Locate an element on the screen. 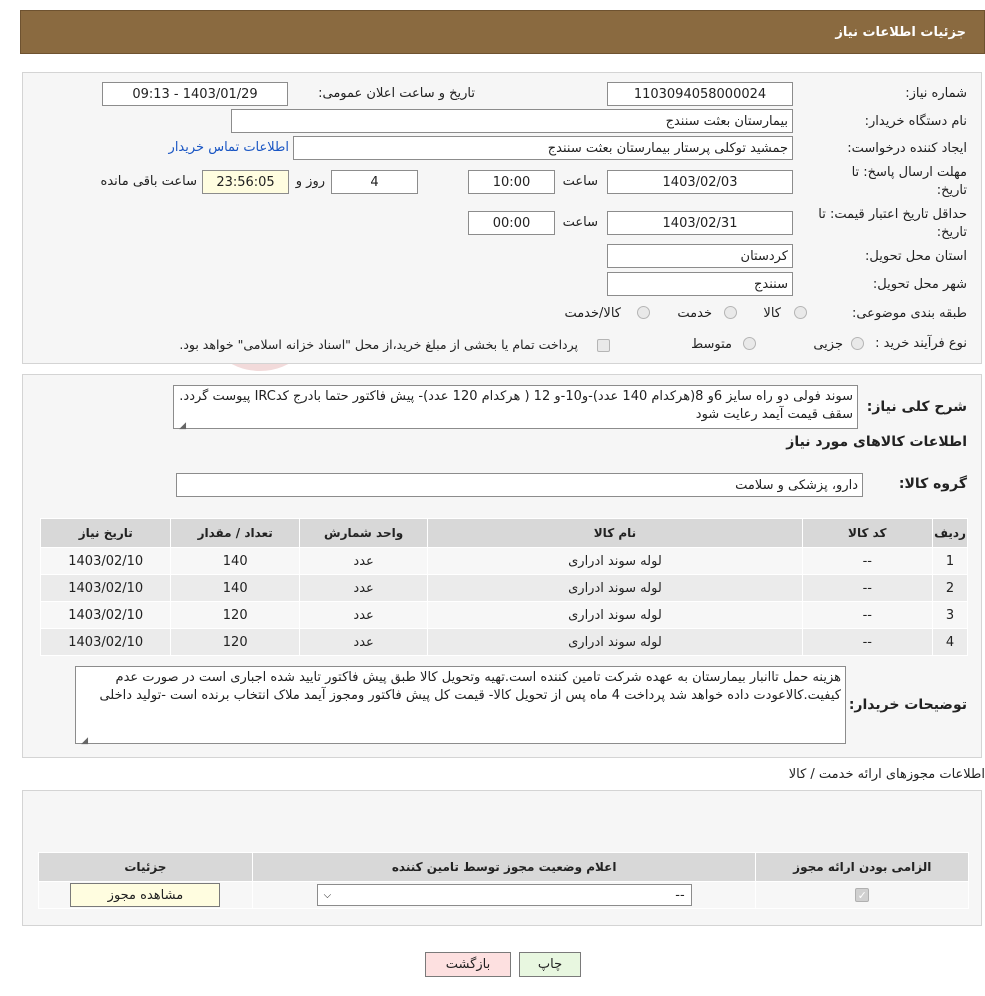 The image size is (985, 996). days-label: روز و is located at coordinates (310, 181).